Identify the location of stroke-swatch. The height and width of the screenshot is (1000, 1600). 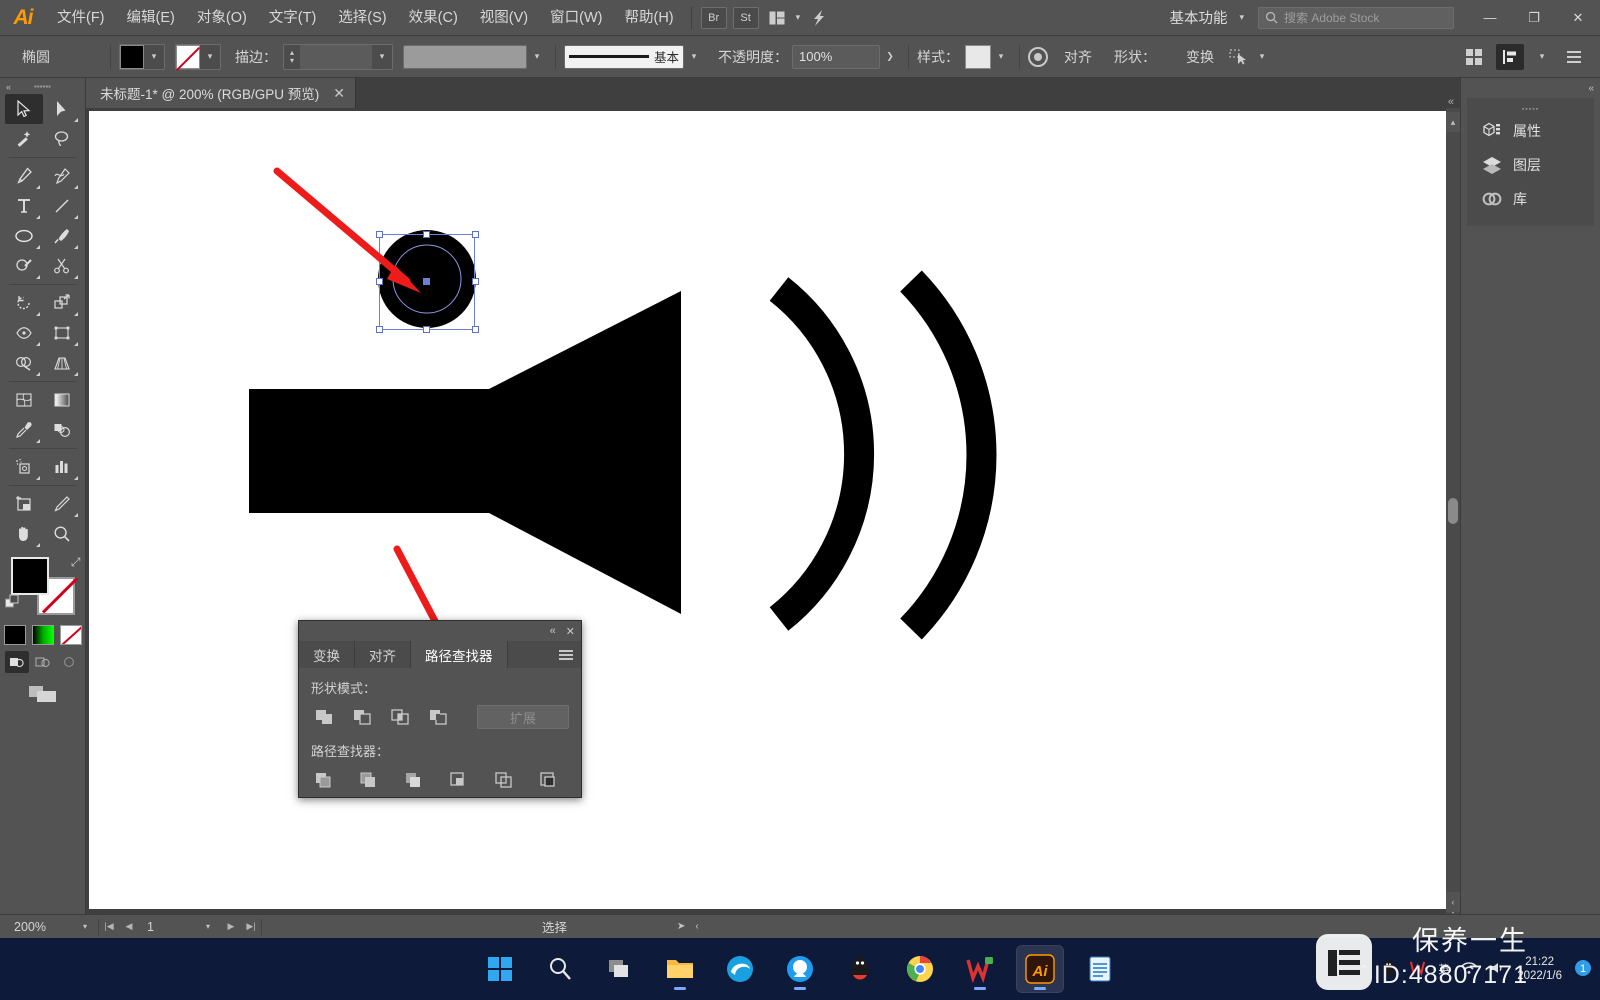
(188, 56).